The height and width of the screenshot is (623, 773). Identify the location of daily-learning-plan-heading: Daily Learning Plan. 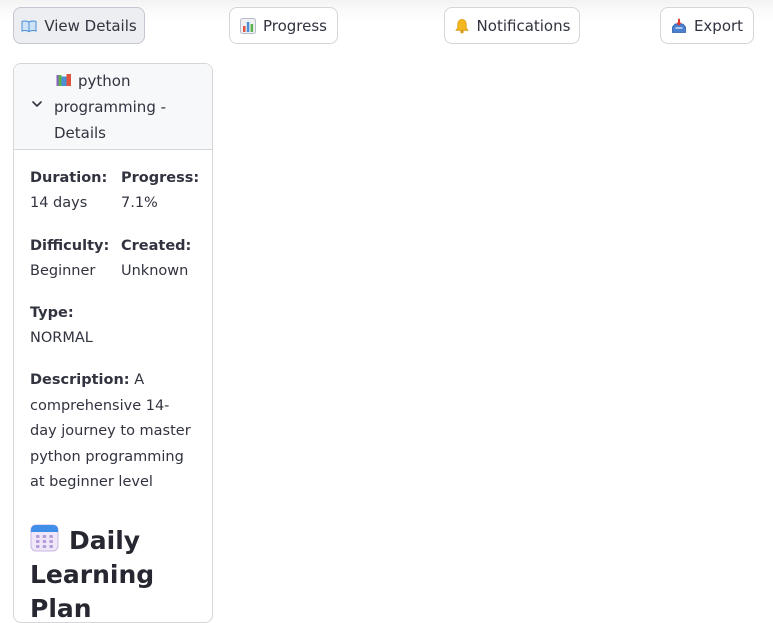
(115, 572).